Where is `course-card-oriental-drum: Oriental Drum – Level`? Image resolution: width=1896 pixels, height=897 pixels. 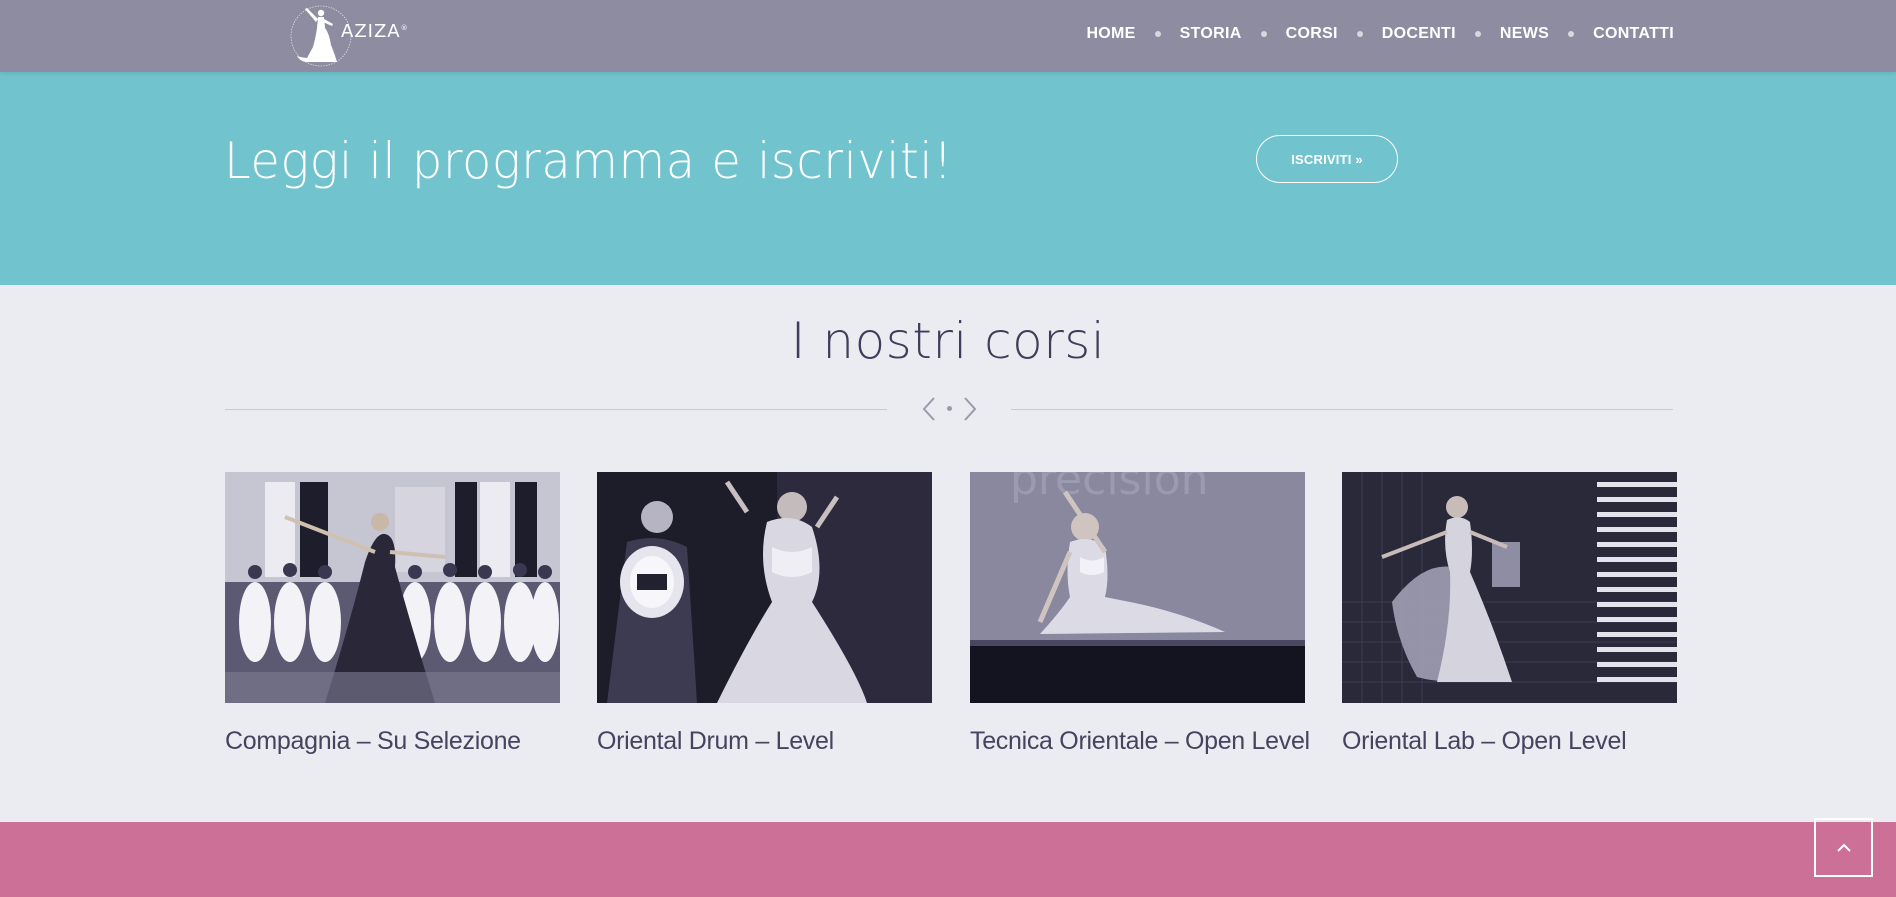 course-card-oriental-drum: Oriental Drum – Level is located at coordinates (764, 614).